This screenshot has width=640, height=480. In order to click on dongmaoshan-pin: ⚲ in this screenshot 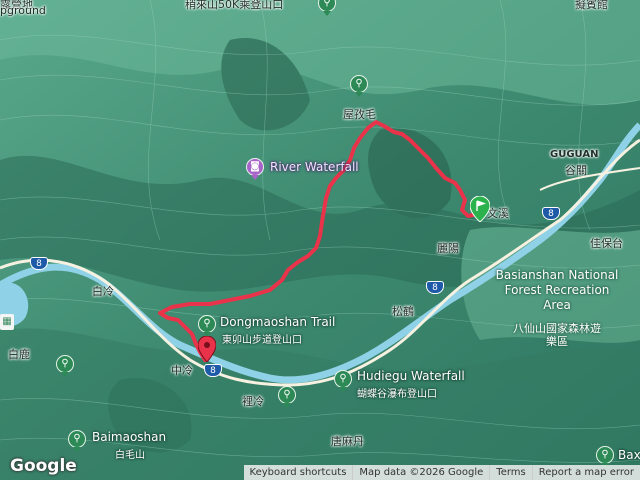, I will do `click(207, 326)`.